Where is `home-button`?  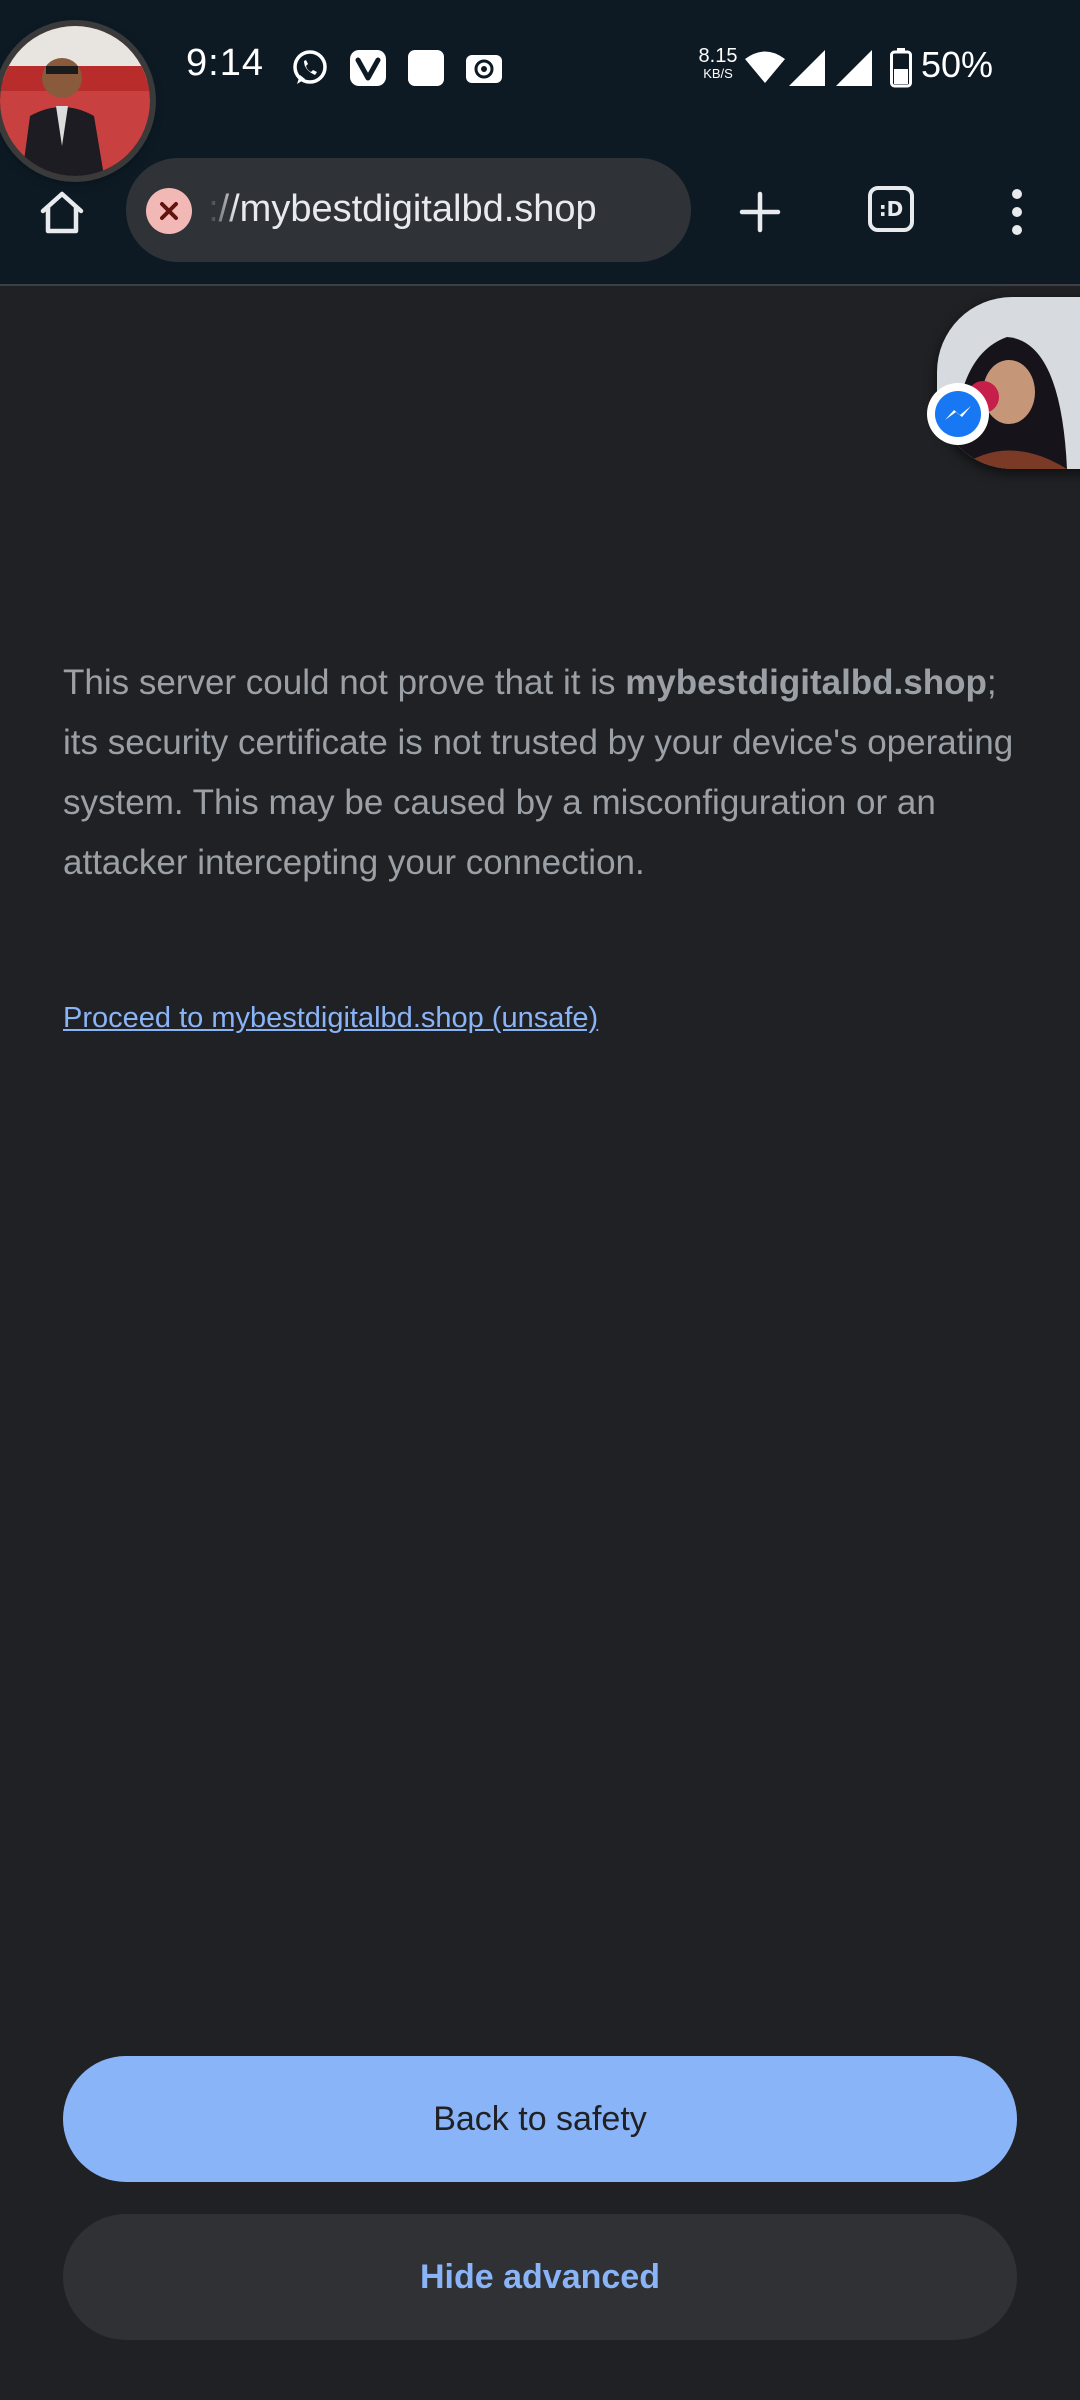 home-button is located at coordinates (62, 212).